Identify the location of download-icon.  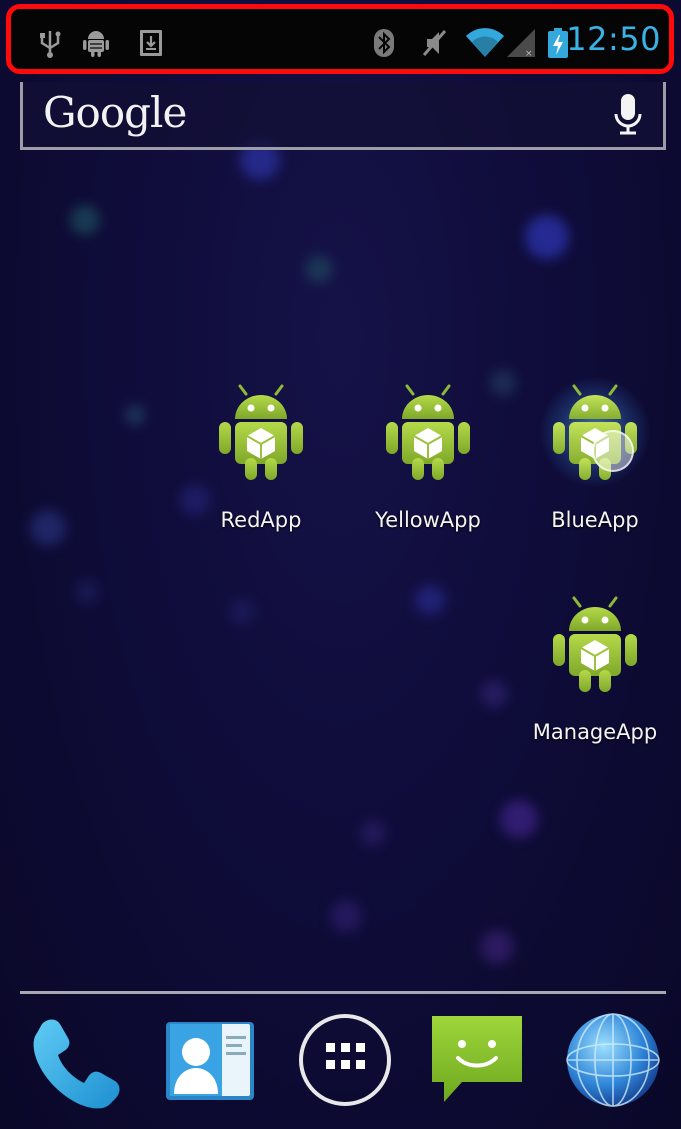
(151, 43).